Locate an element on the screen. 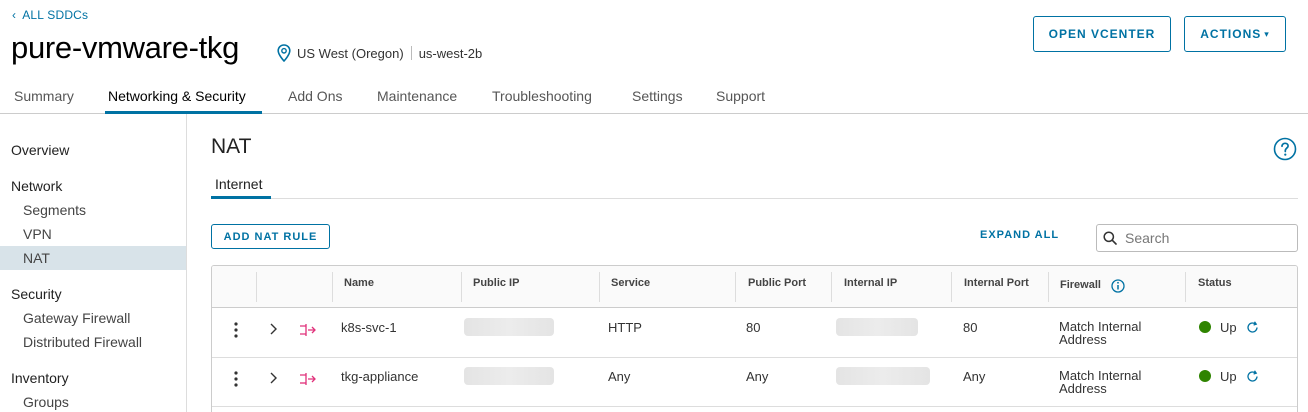  tab-add-ons: Add Ons is located at coordinates (315, 96).